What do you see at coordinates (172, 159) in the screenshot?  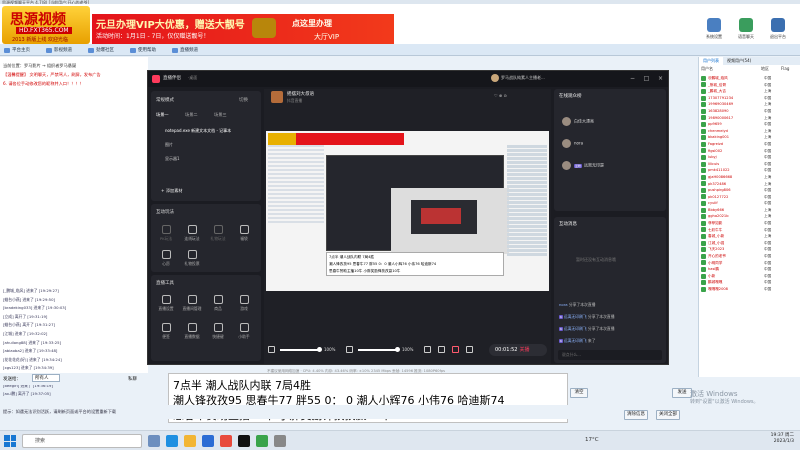 I see `scene-item-display: 显示器1` at bounding box center [172, 159].